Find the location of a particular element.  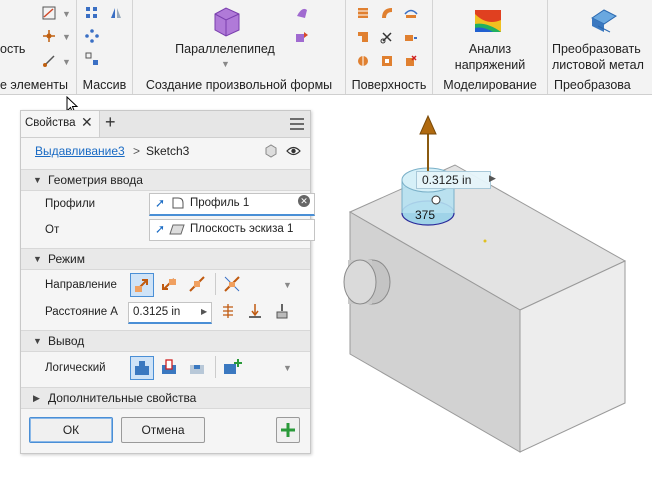

circular-pattern-icon is located at coordinates (92, 36).